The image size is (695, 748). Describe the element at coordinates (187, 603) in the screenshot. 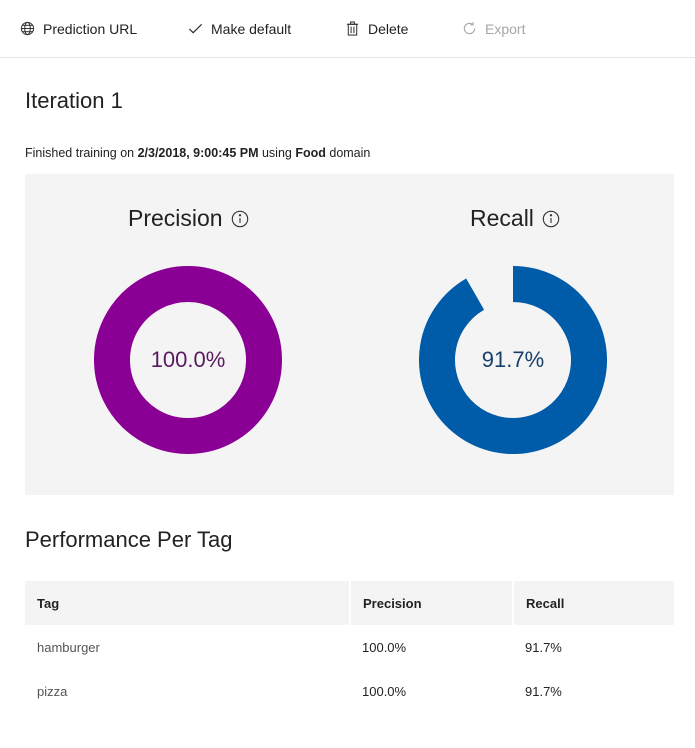

I see `column-header-tag: Tag` at that location.